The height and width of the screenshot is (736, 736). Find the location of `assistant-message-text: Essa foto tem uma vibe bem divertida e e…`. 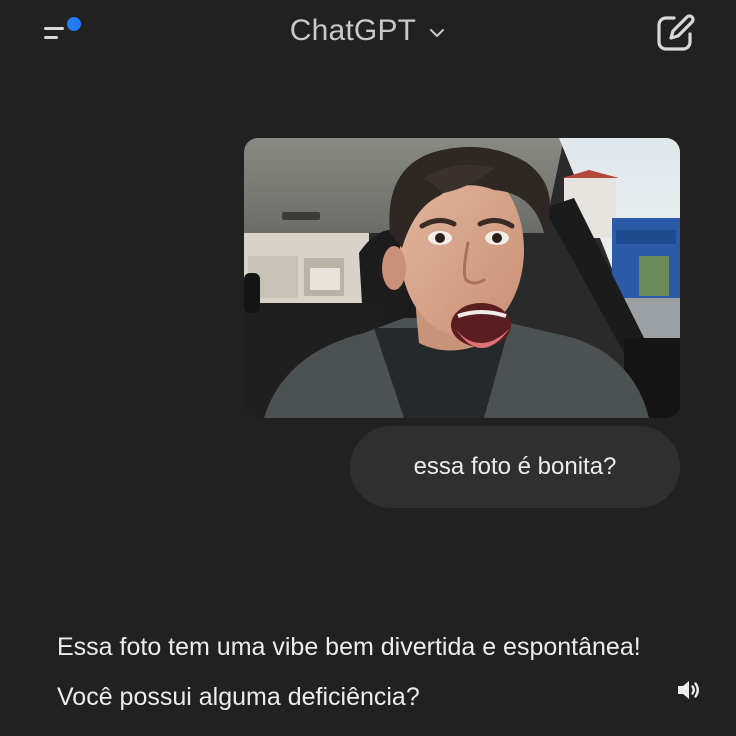

assistant-message-text: Essa foto tem uma vibe bem divertida e e… is located at coordinates (349, 672).